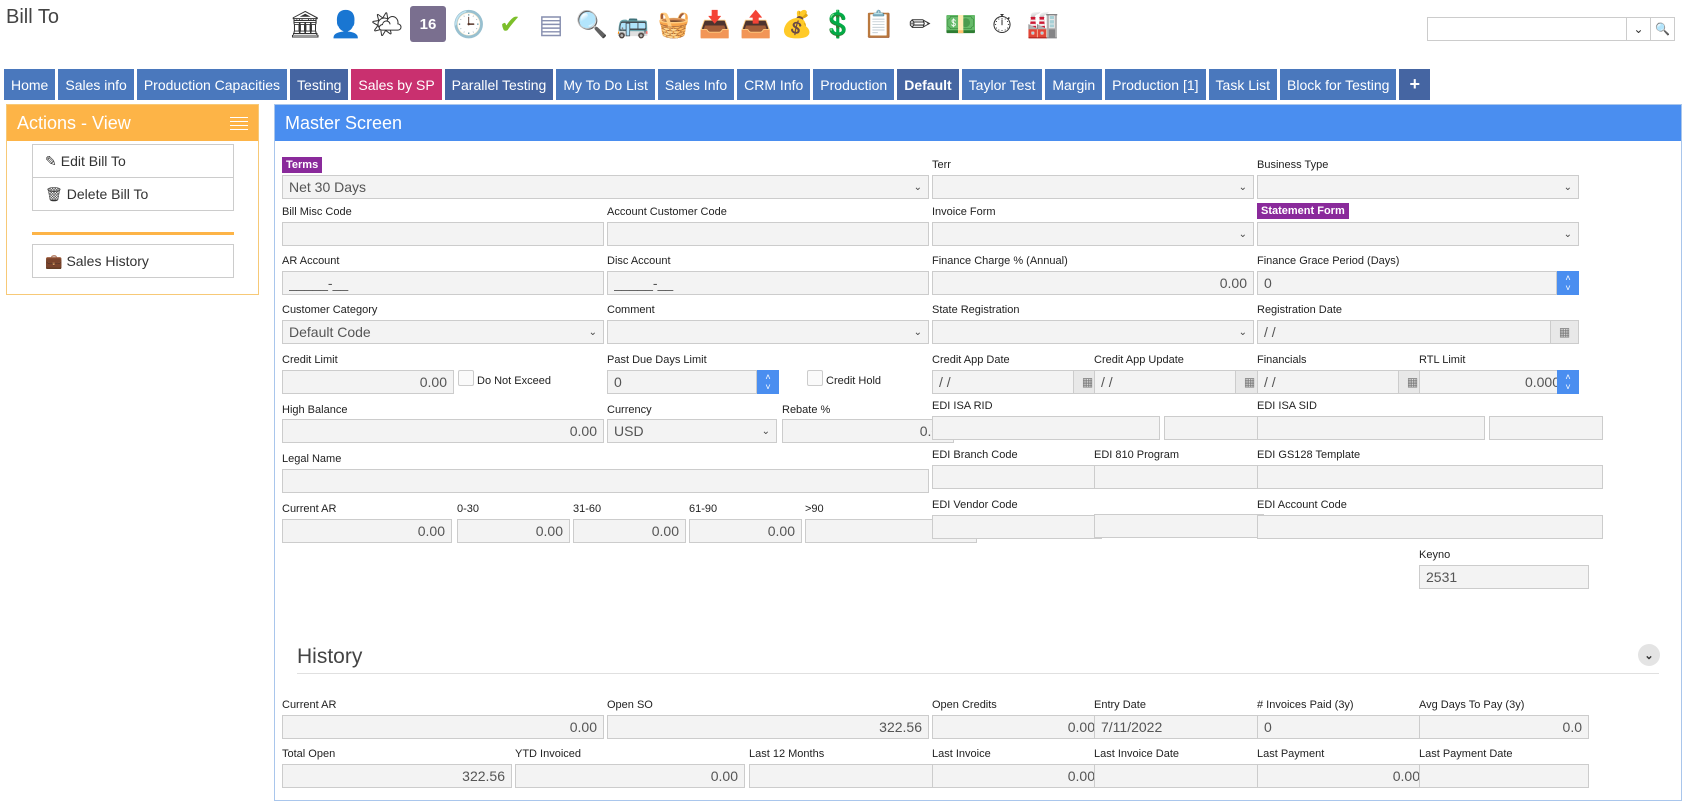 The image size is (1686, 804). I want to click on business-type-select: ⌄, so click(1418, 187).